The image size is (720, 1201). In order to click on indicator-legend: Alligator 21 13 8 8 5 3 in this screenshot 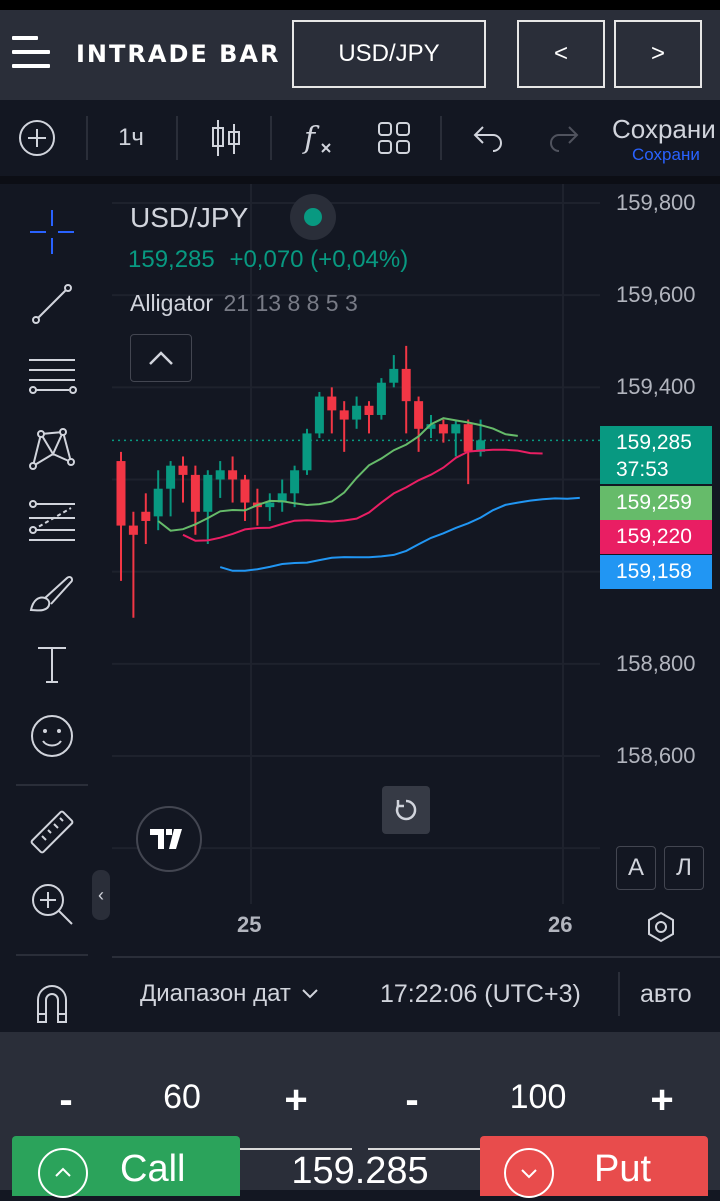, I will do `click(244, 303)`.